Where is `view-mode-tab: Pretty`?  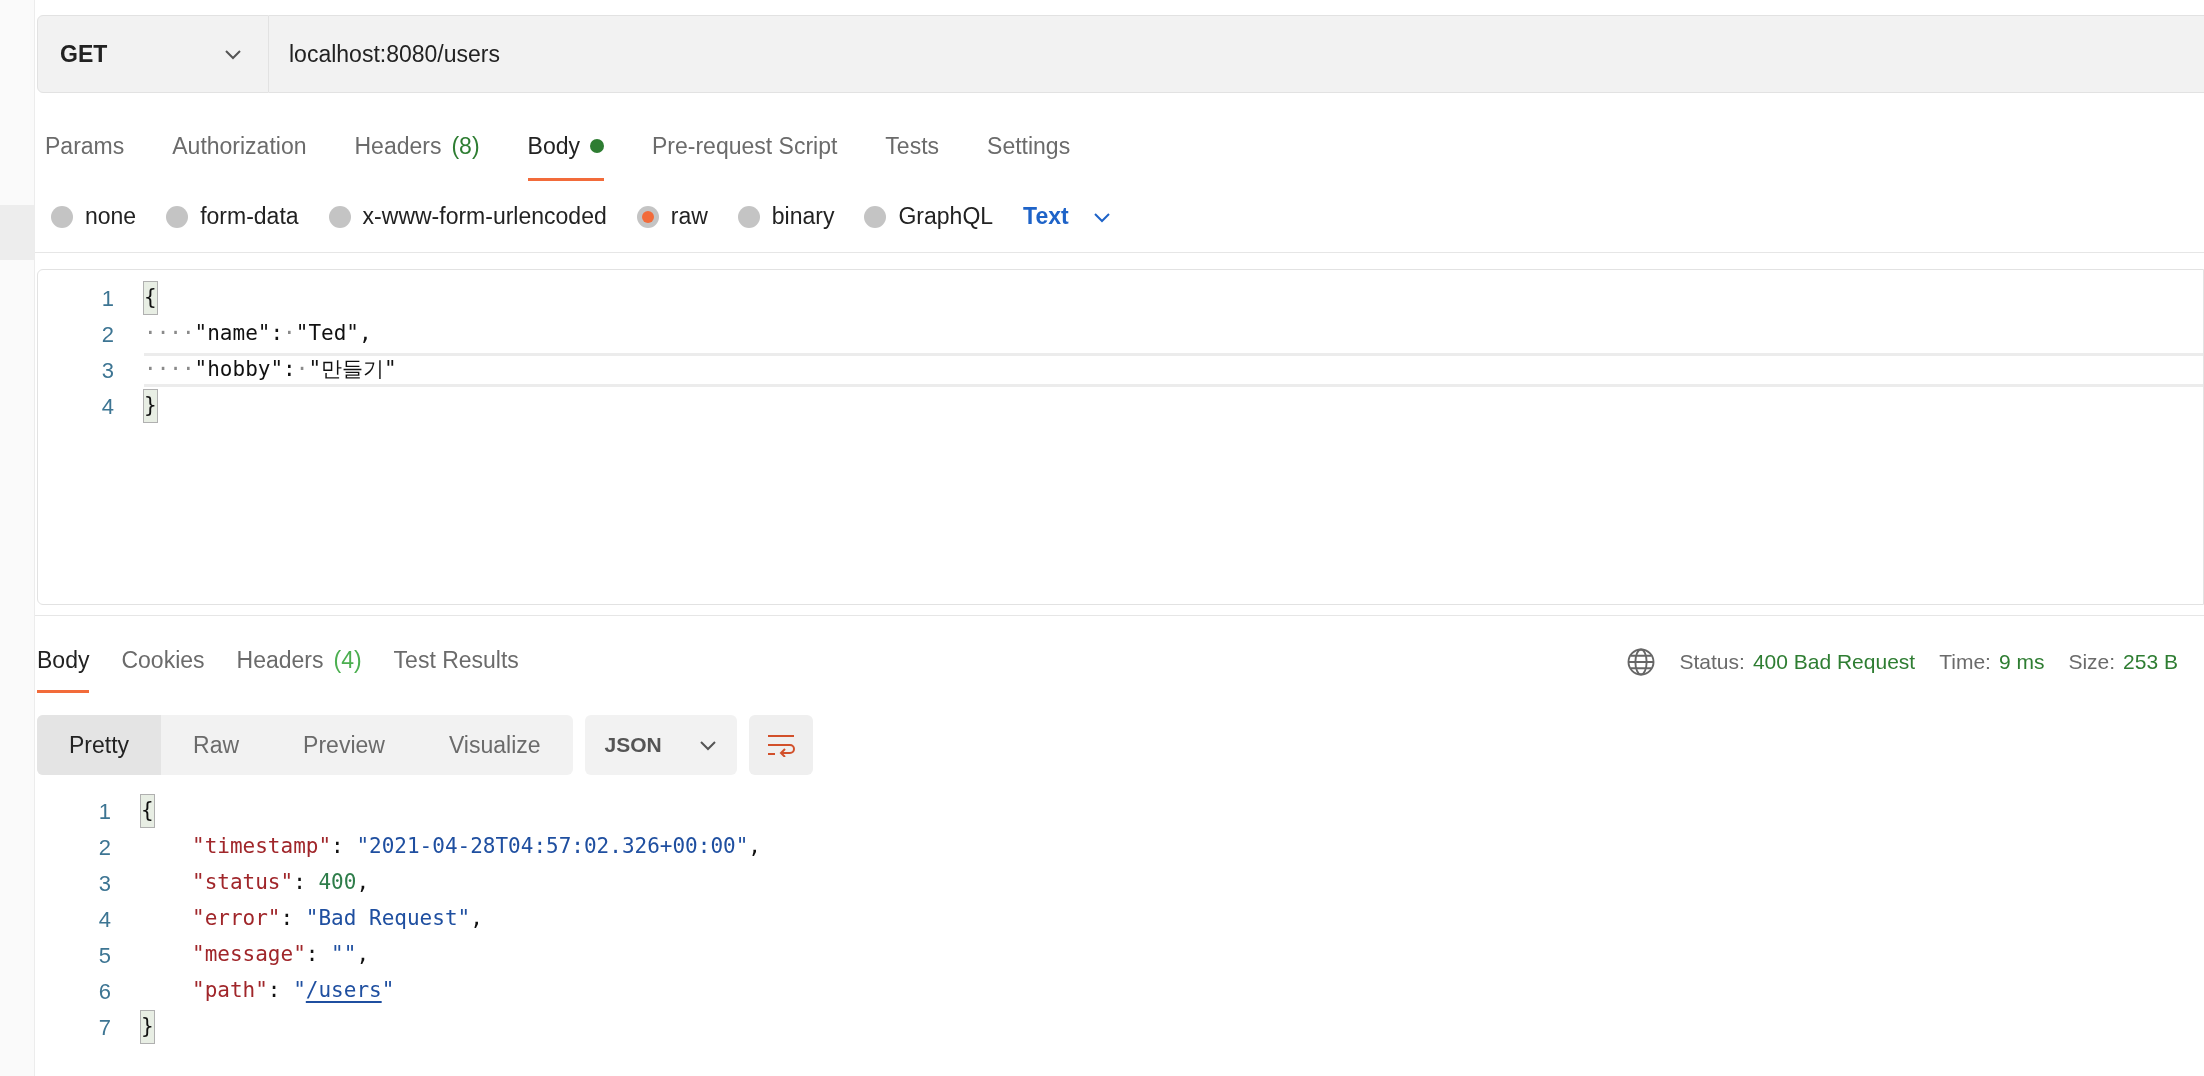
view-mode-tab: Pretty is located at coordinates (99, 745).